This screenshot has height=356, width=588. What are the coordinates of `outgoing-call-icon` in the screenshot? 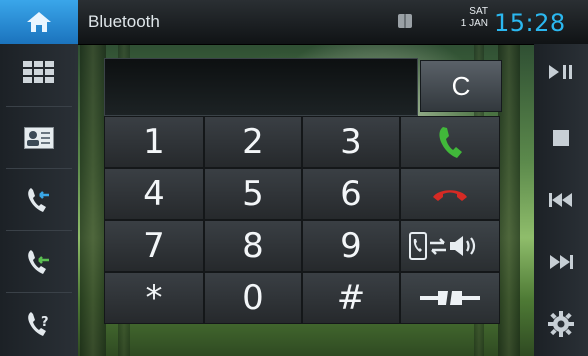 It's located at (38, 262).